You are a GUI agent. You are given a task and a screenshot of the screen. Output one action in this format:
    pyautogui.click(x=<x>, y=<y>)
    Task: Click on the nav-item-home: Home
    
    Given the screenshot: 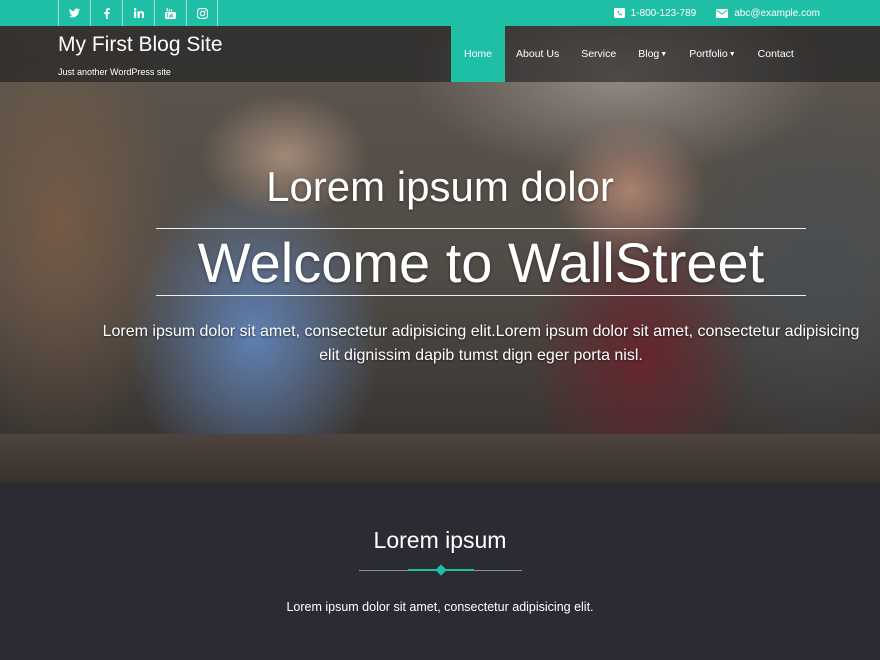 What is the action you would take?
    pyautogui.click(x=478, y=54)
    